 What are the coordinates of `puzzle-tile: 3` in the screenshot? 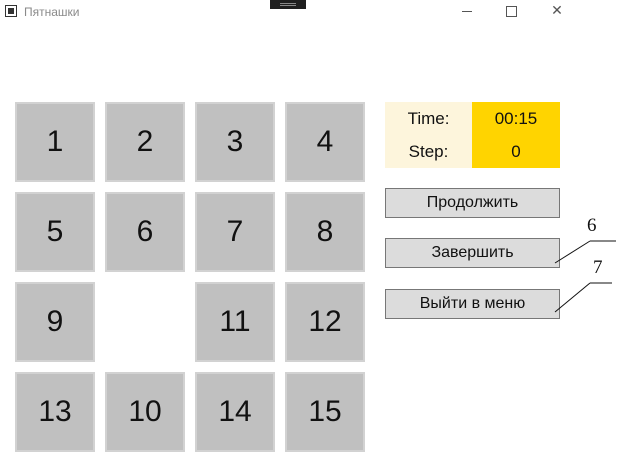 It's located at (235, 142).